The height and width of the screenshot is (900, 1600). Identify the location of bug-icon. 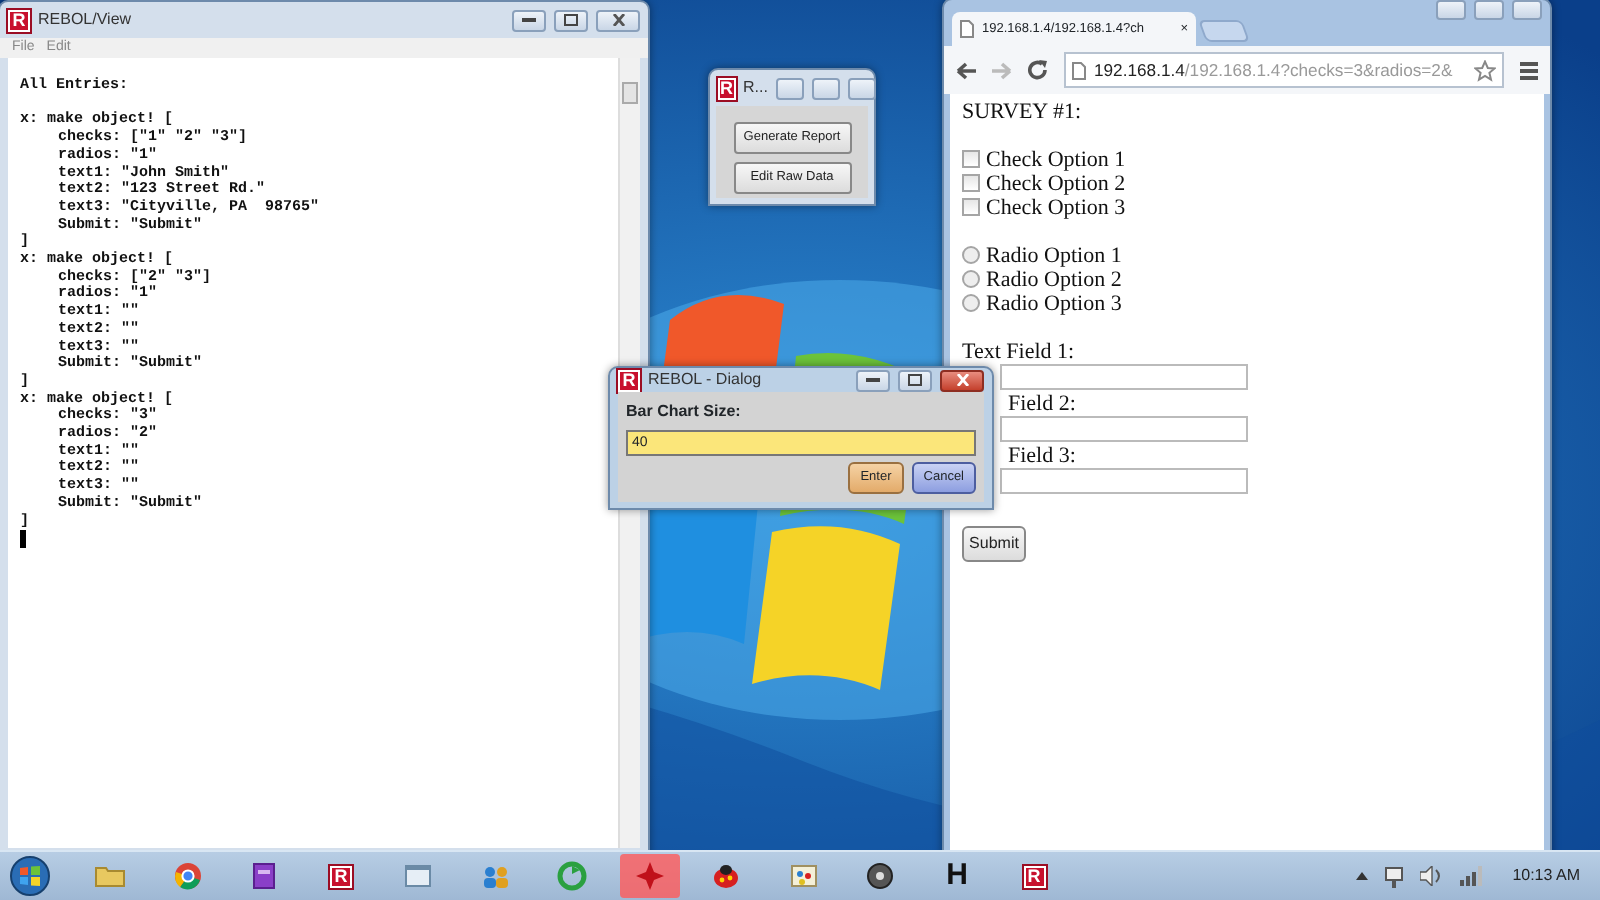
(726, 876).